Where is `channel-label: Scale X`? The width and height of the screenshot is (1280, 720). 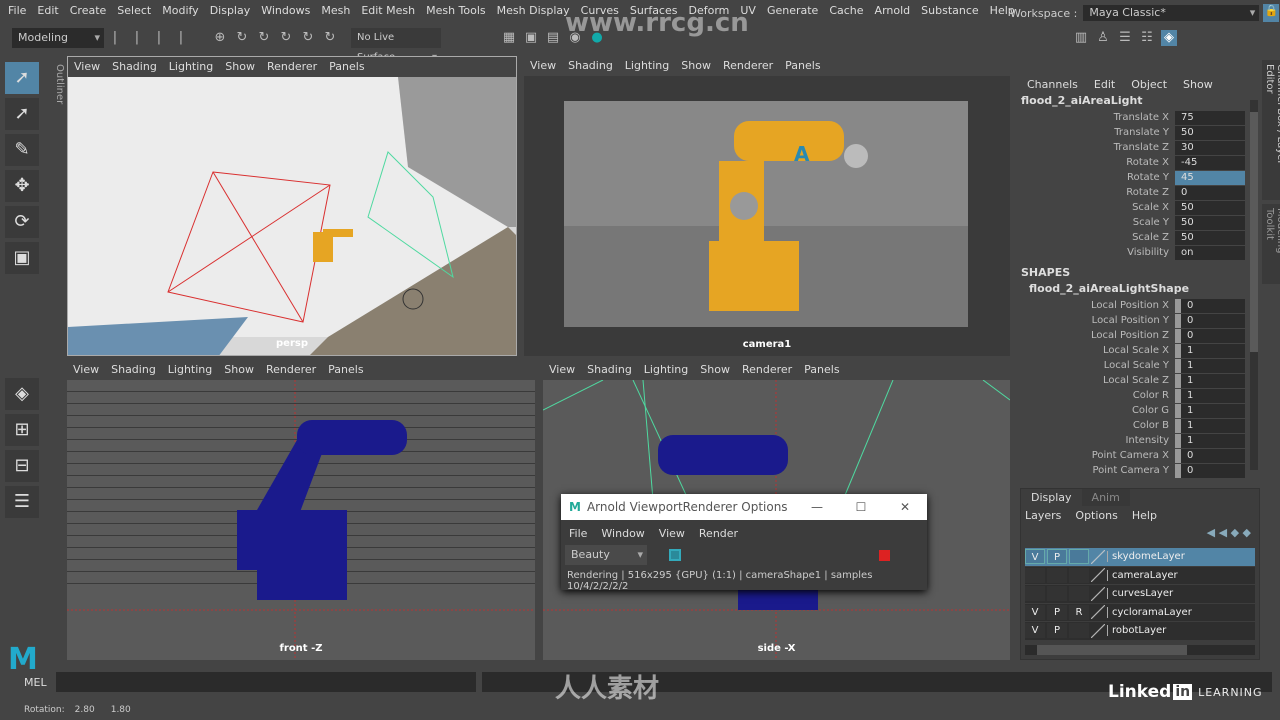 channel-label: Scale X is located at coordinates (1095, 207).